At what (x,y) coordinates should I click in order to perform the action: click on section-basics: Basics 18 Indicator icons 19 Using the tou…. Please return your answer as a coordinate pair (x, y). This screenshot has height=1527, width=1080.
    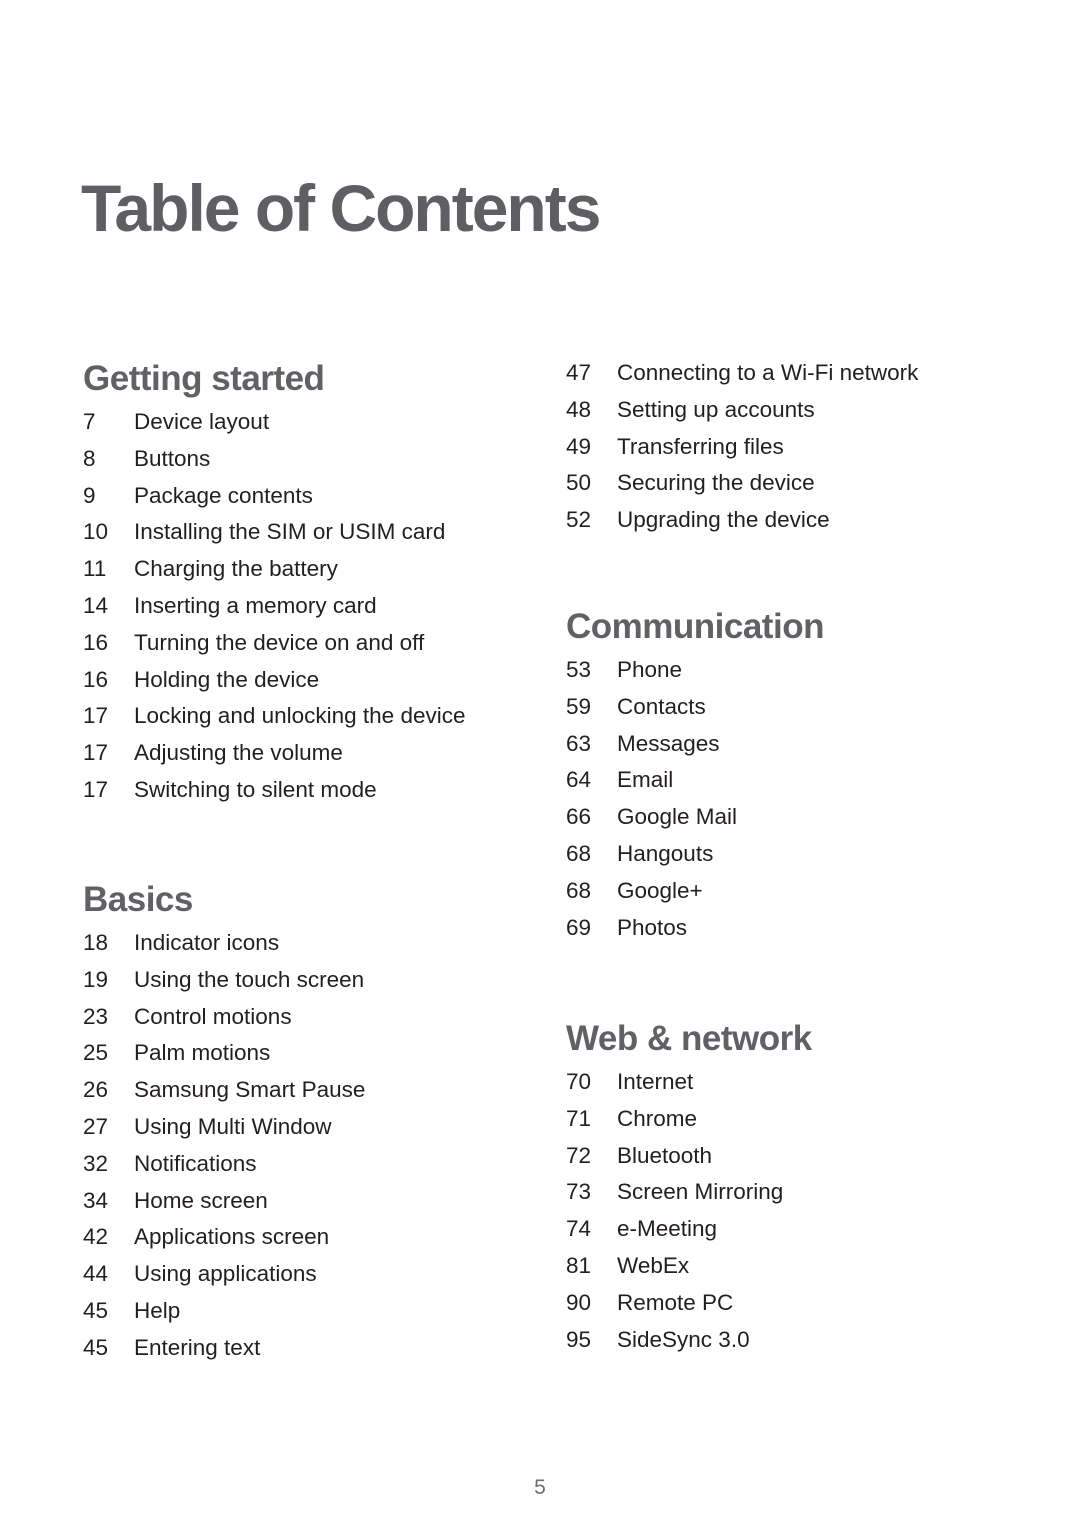
    Looking at the image, I should click on (313, 1123).